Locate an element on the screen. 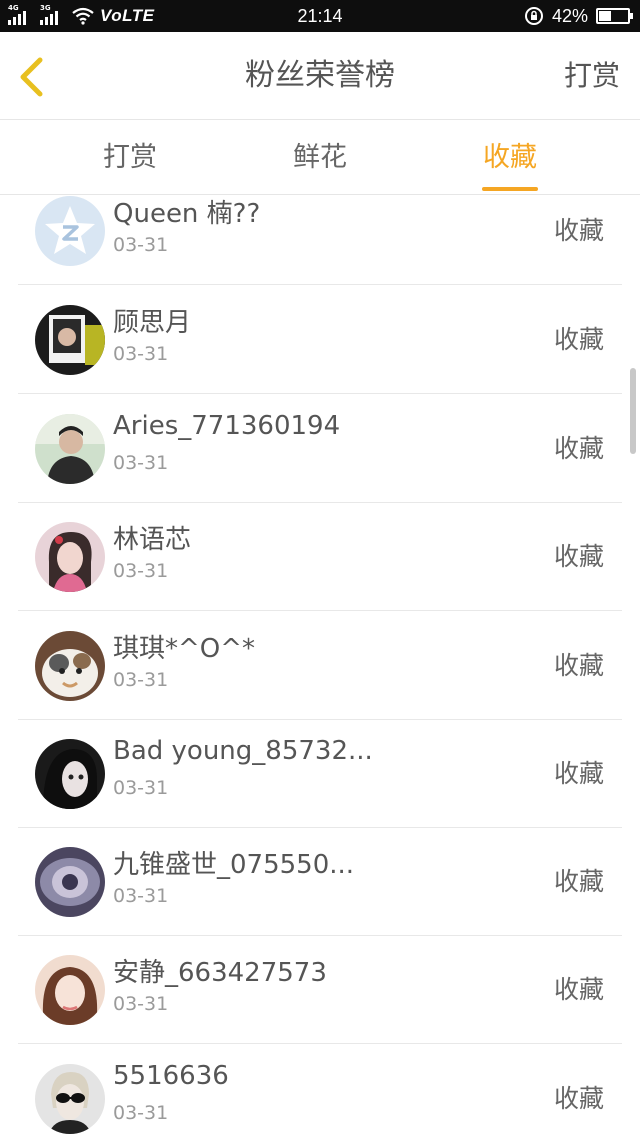 The image size is (640, 1138). default-q-avatar-icon is located at coordinates (70, 231).